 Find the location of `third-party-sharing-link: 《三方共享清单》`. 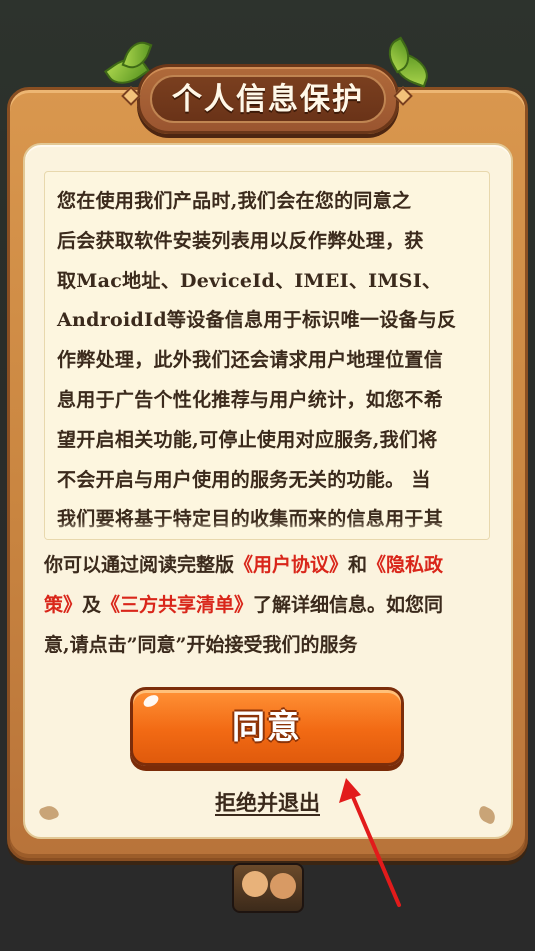

third-party-sharing-link: 《三方共享清单》 is located at coordinates (177, 605).